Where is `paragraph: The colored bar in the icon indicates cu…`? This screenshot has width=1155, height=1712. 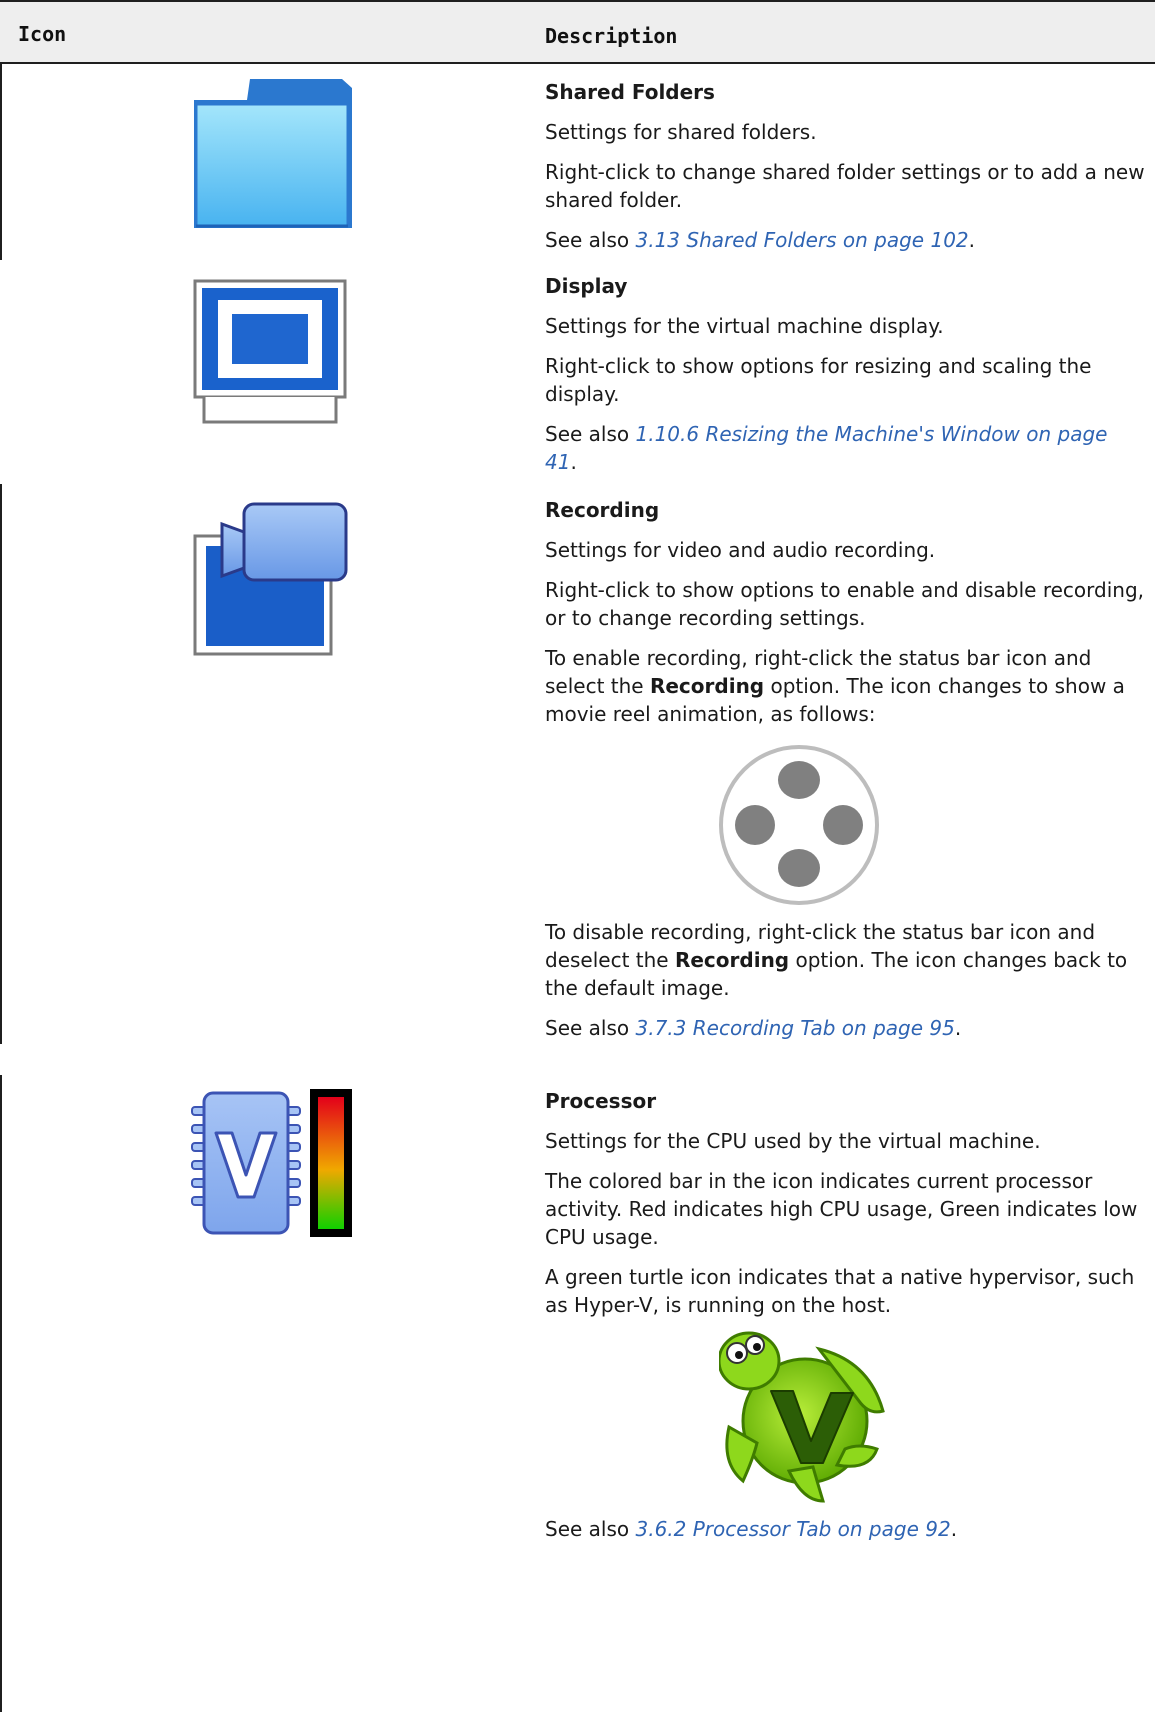 paragraph: The colored bar in the icon indicates cu… is located at coordinates (841, 1209).